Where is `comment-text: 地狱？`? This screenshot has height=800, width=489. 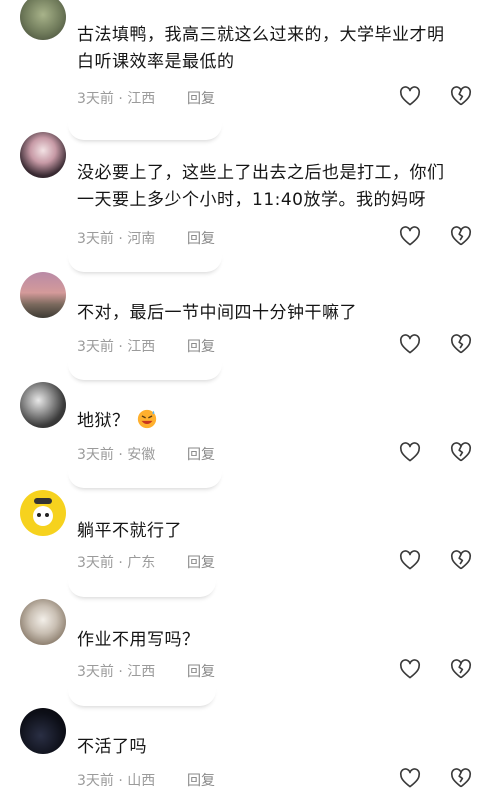
comment-text: 地狱？ is located at coordinates (268, 421).